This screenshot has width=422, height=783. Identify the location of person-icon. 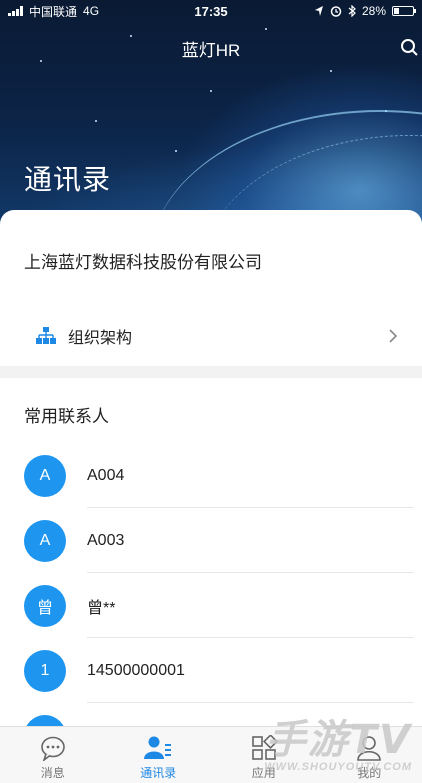
(369, 748).